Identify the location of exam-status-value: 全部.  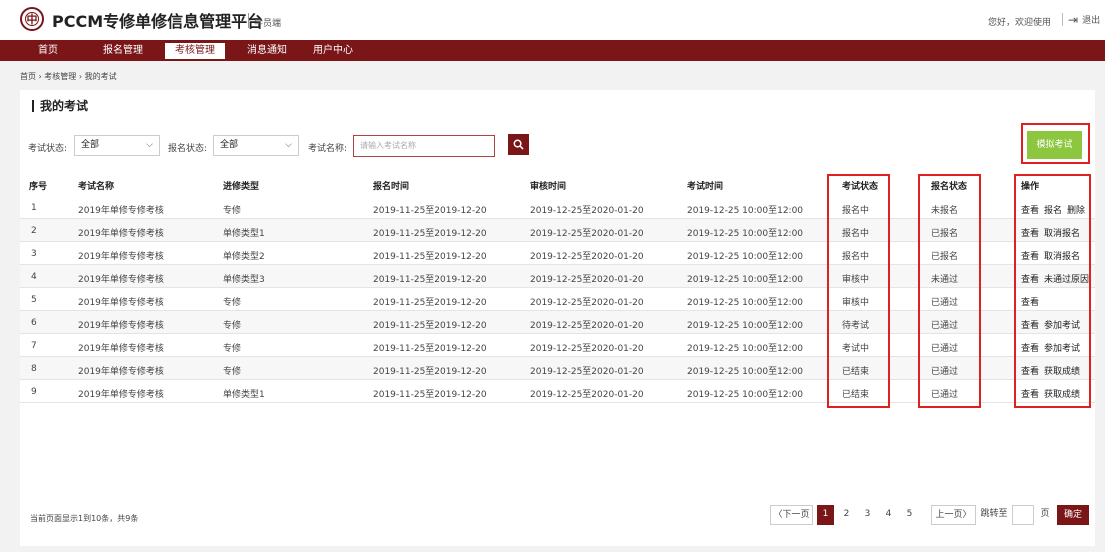
(90, 145).